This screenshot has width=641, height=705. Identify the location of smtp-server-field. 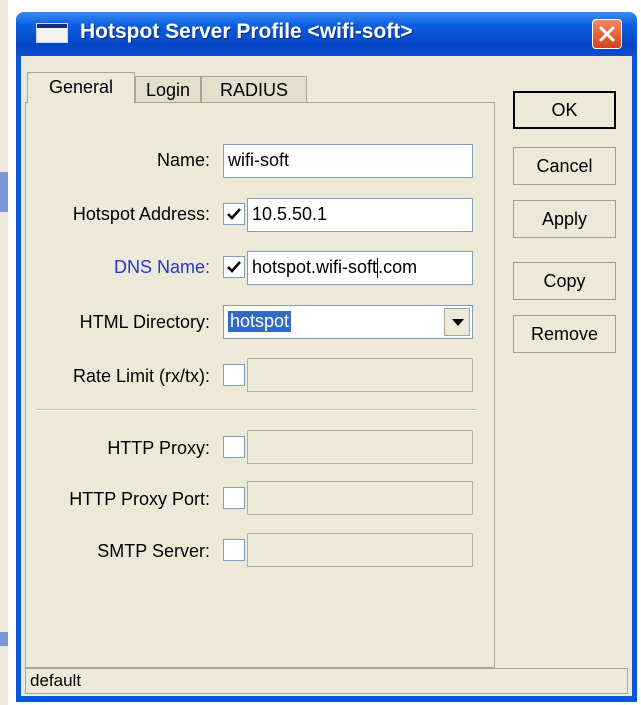
(360, 550).